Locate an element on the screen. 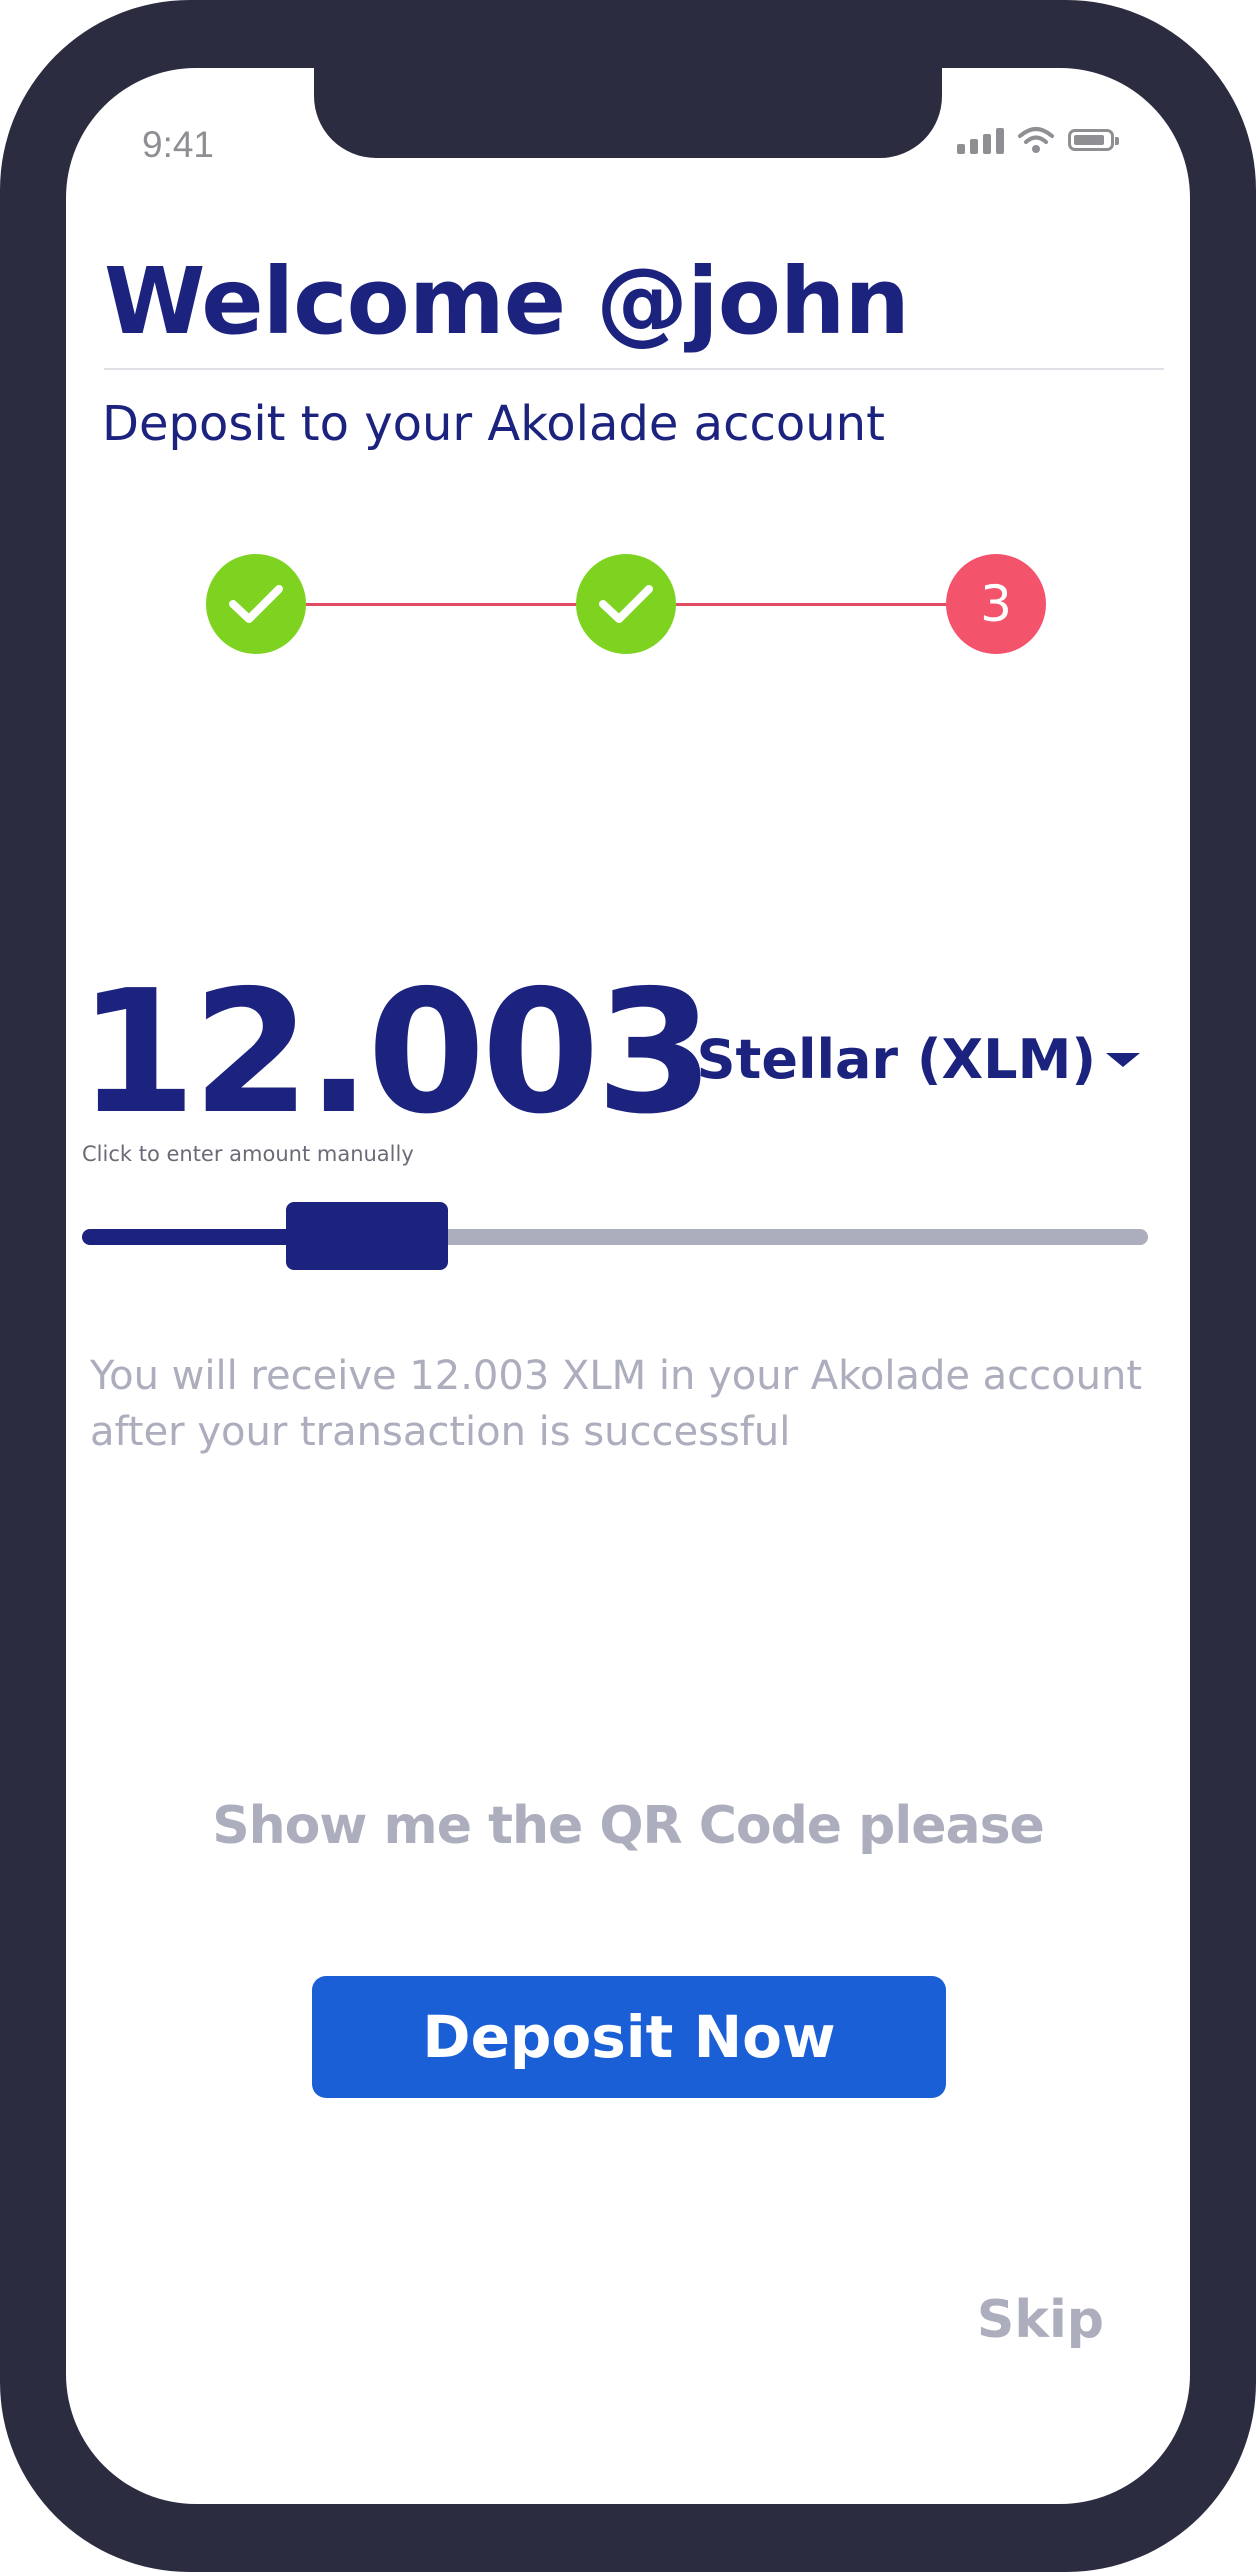 Image resolution: width=1256 pixels, height=2572 pixels. step-1-complete is located at coordinates (256, 604).